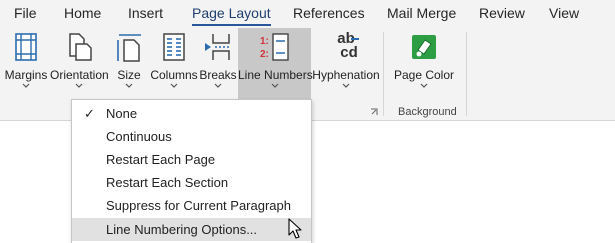  Describe the element at coordinates (145, 13) in the screenshot. I see `tab-insert: Insert` at that location.